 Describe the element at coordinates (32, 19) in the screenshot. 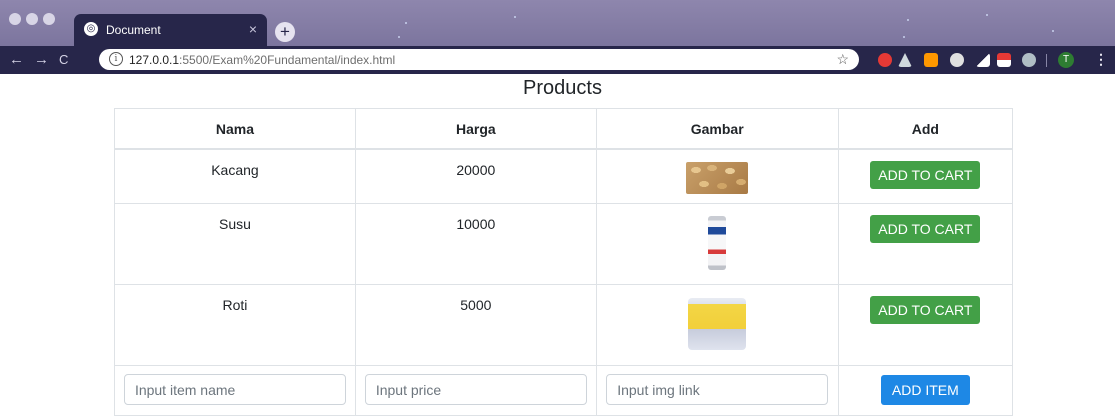

I see `minimize-window-dot` at that location.